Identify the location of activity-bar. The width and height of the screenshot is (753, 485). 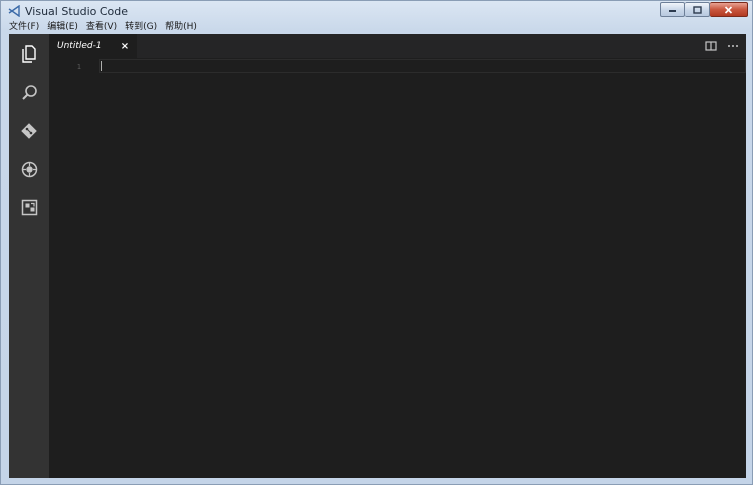
(29, 256).